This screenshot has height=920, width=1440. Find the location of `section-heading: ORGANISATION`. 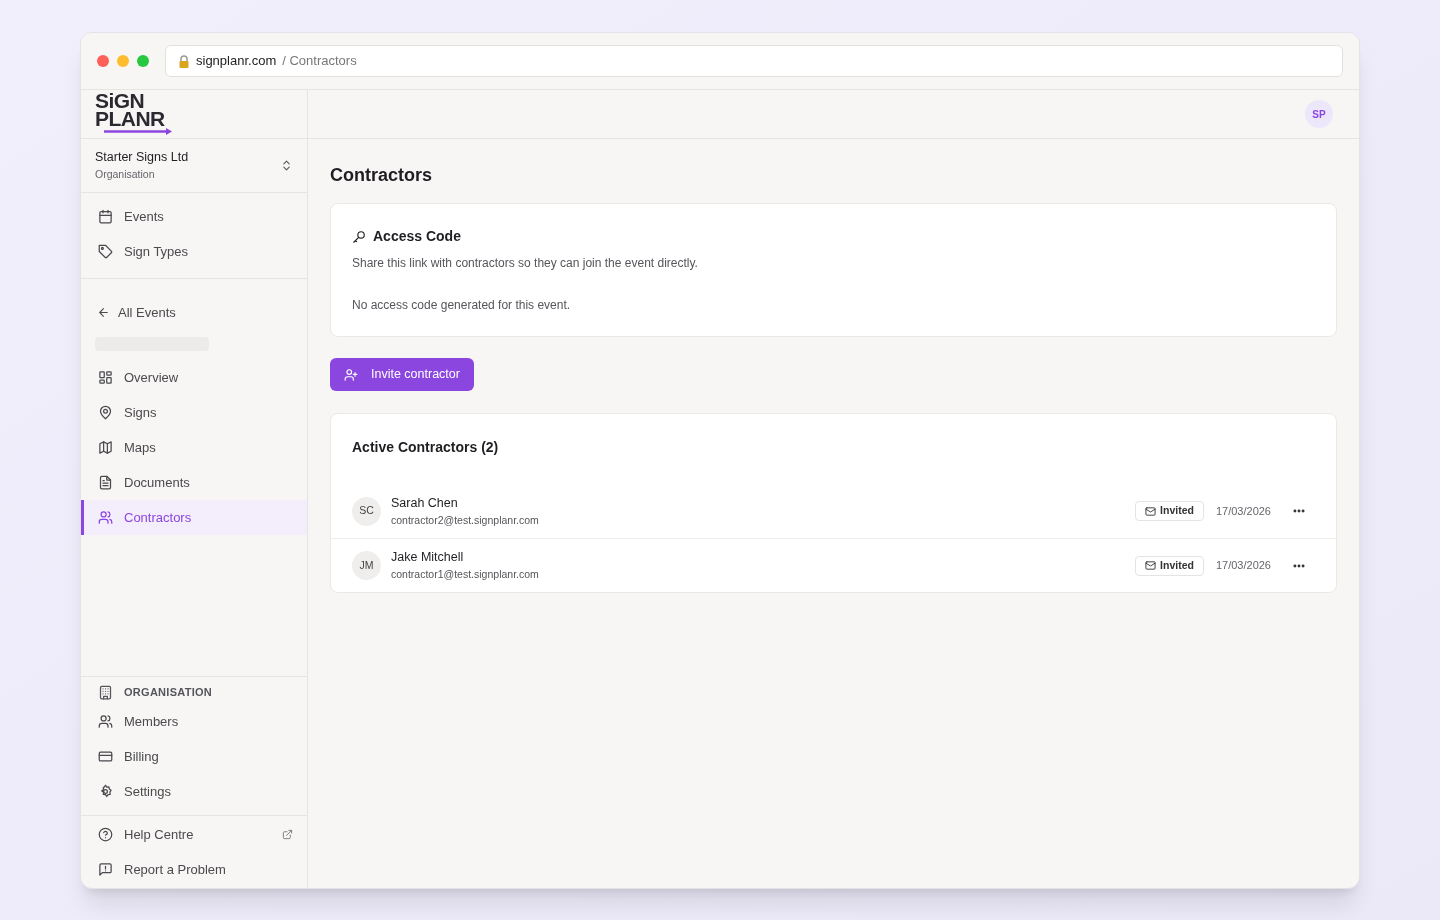

section-heading: ORGANISATION is located at coordinates (168, 692).